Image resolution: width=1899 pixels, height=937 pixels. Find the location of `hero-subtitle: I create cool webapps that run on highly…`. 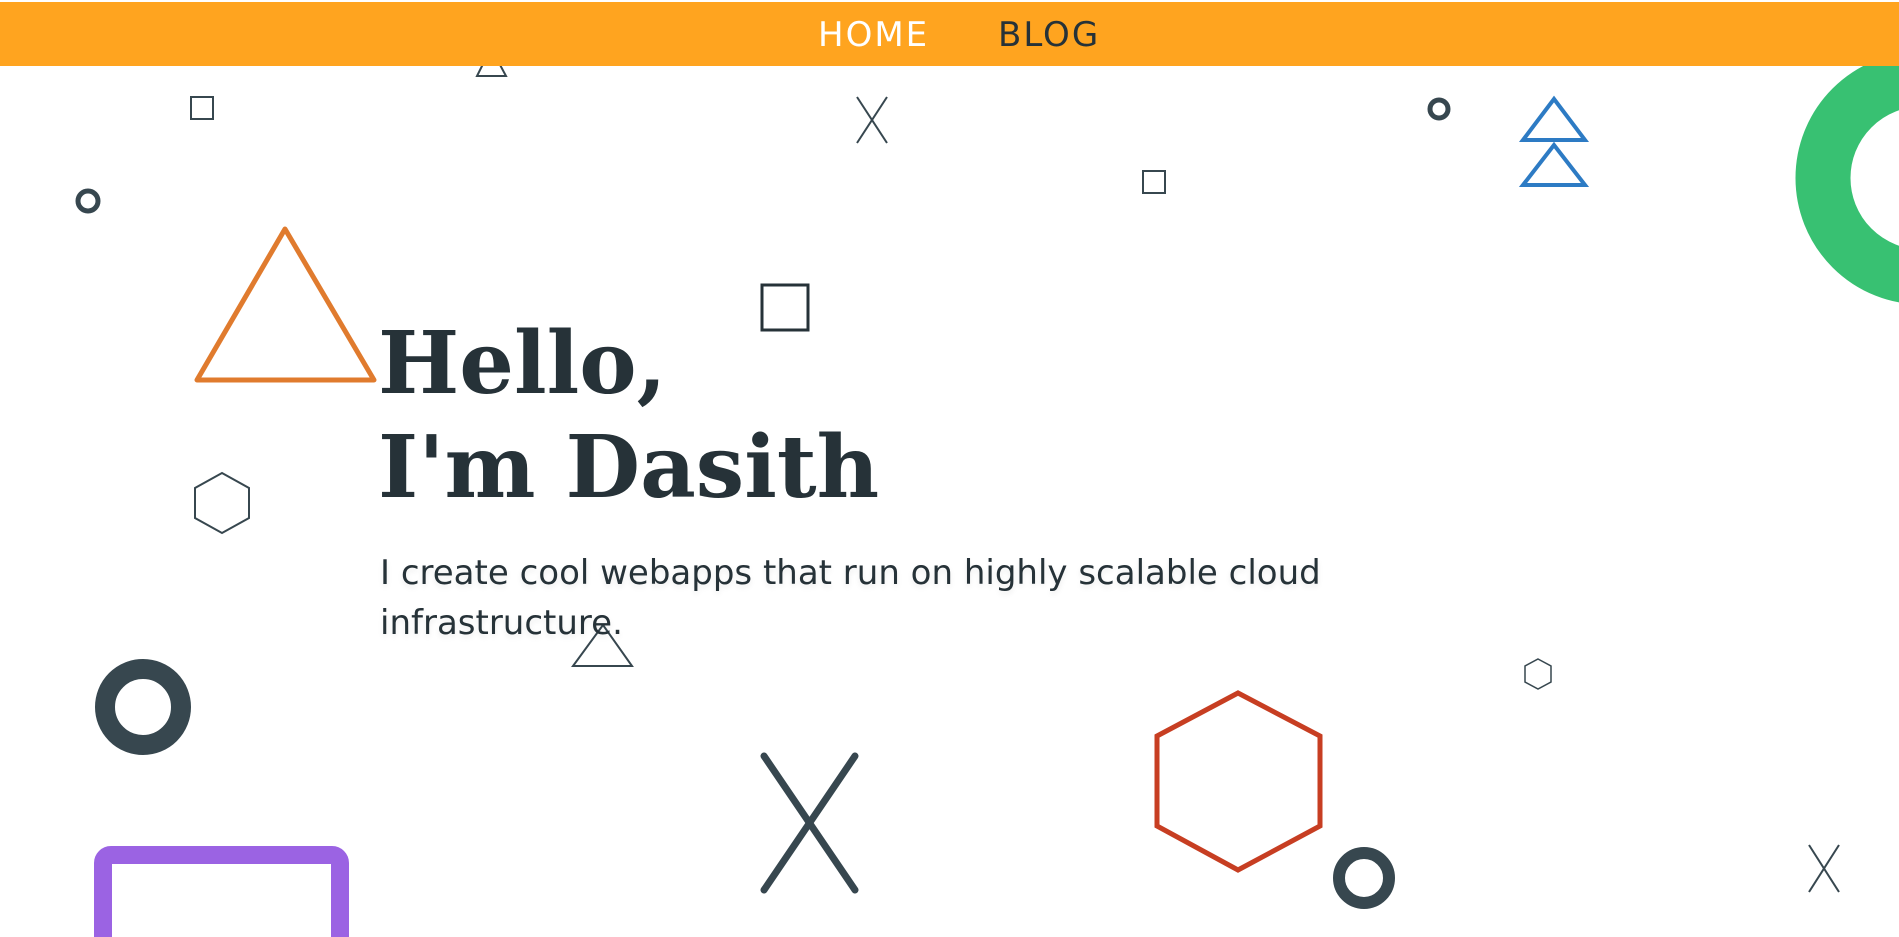

hero-subtitle: I create cool webapps that run on highly… is located at coordinates (850, 598).